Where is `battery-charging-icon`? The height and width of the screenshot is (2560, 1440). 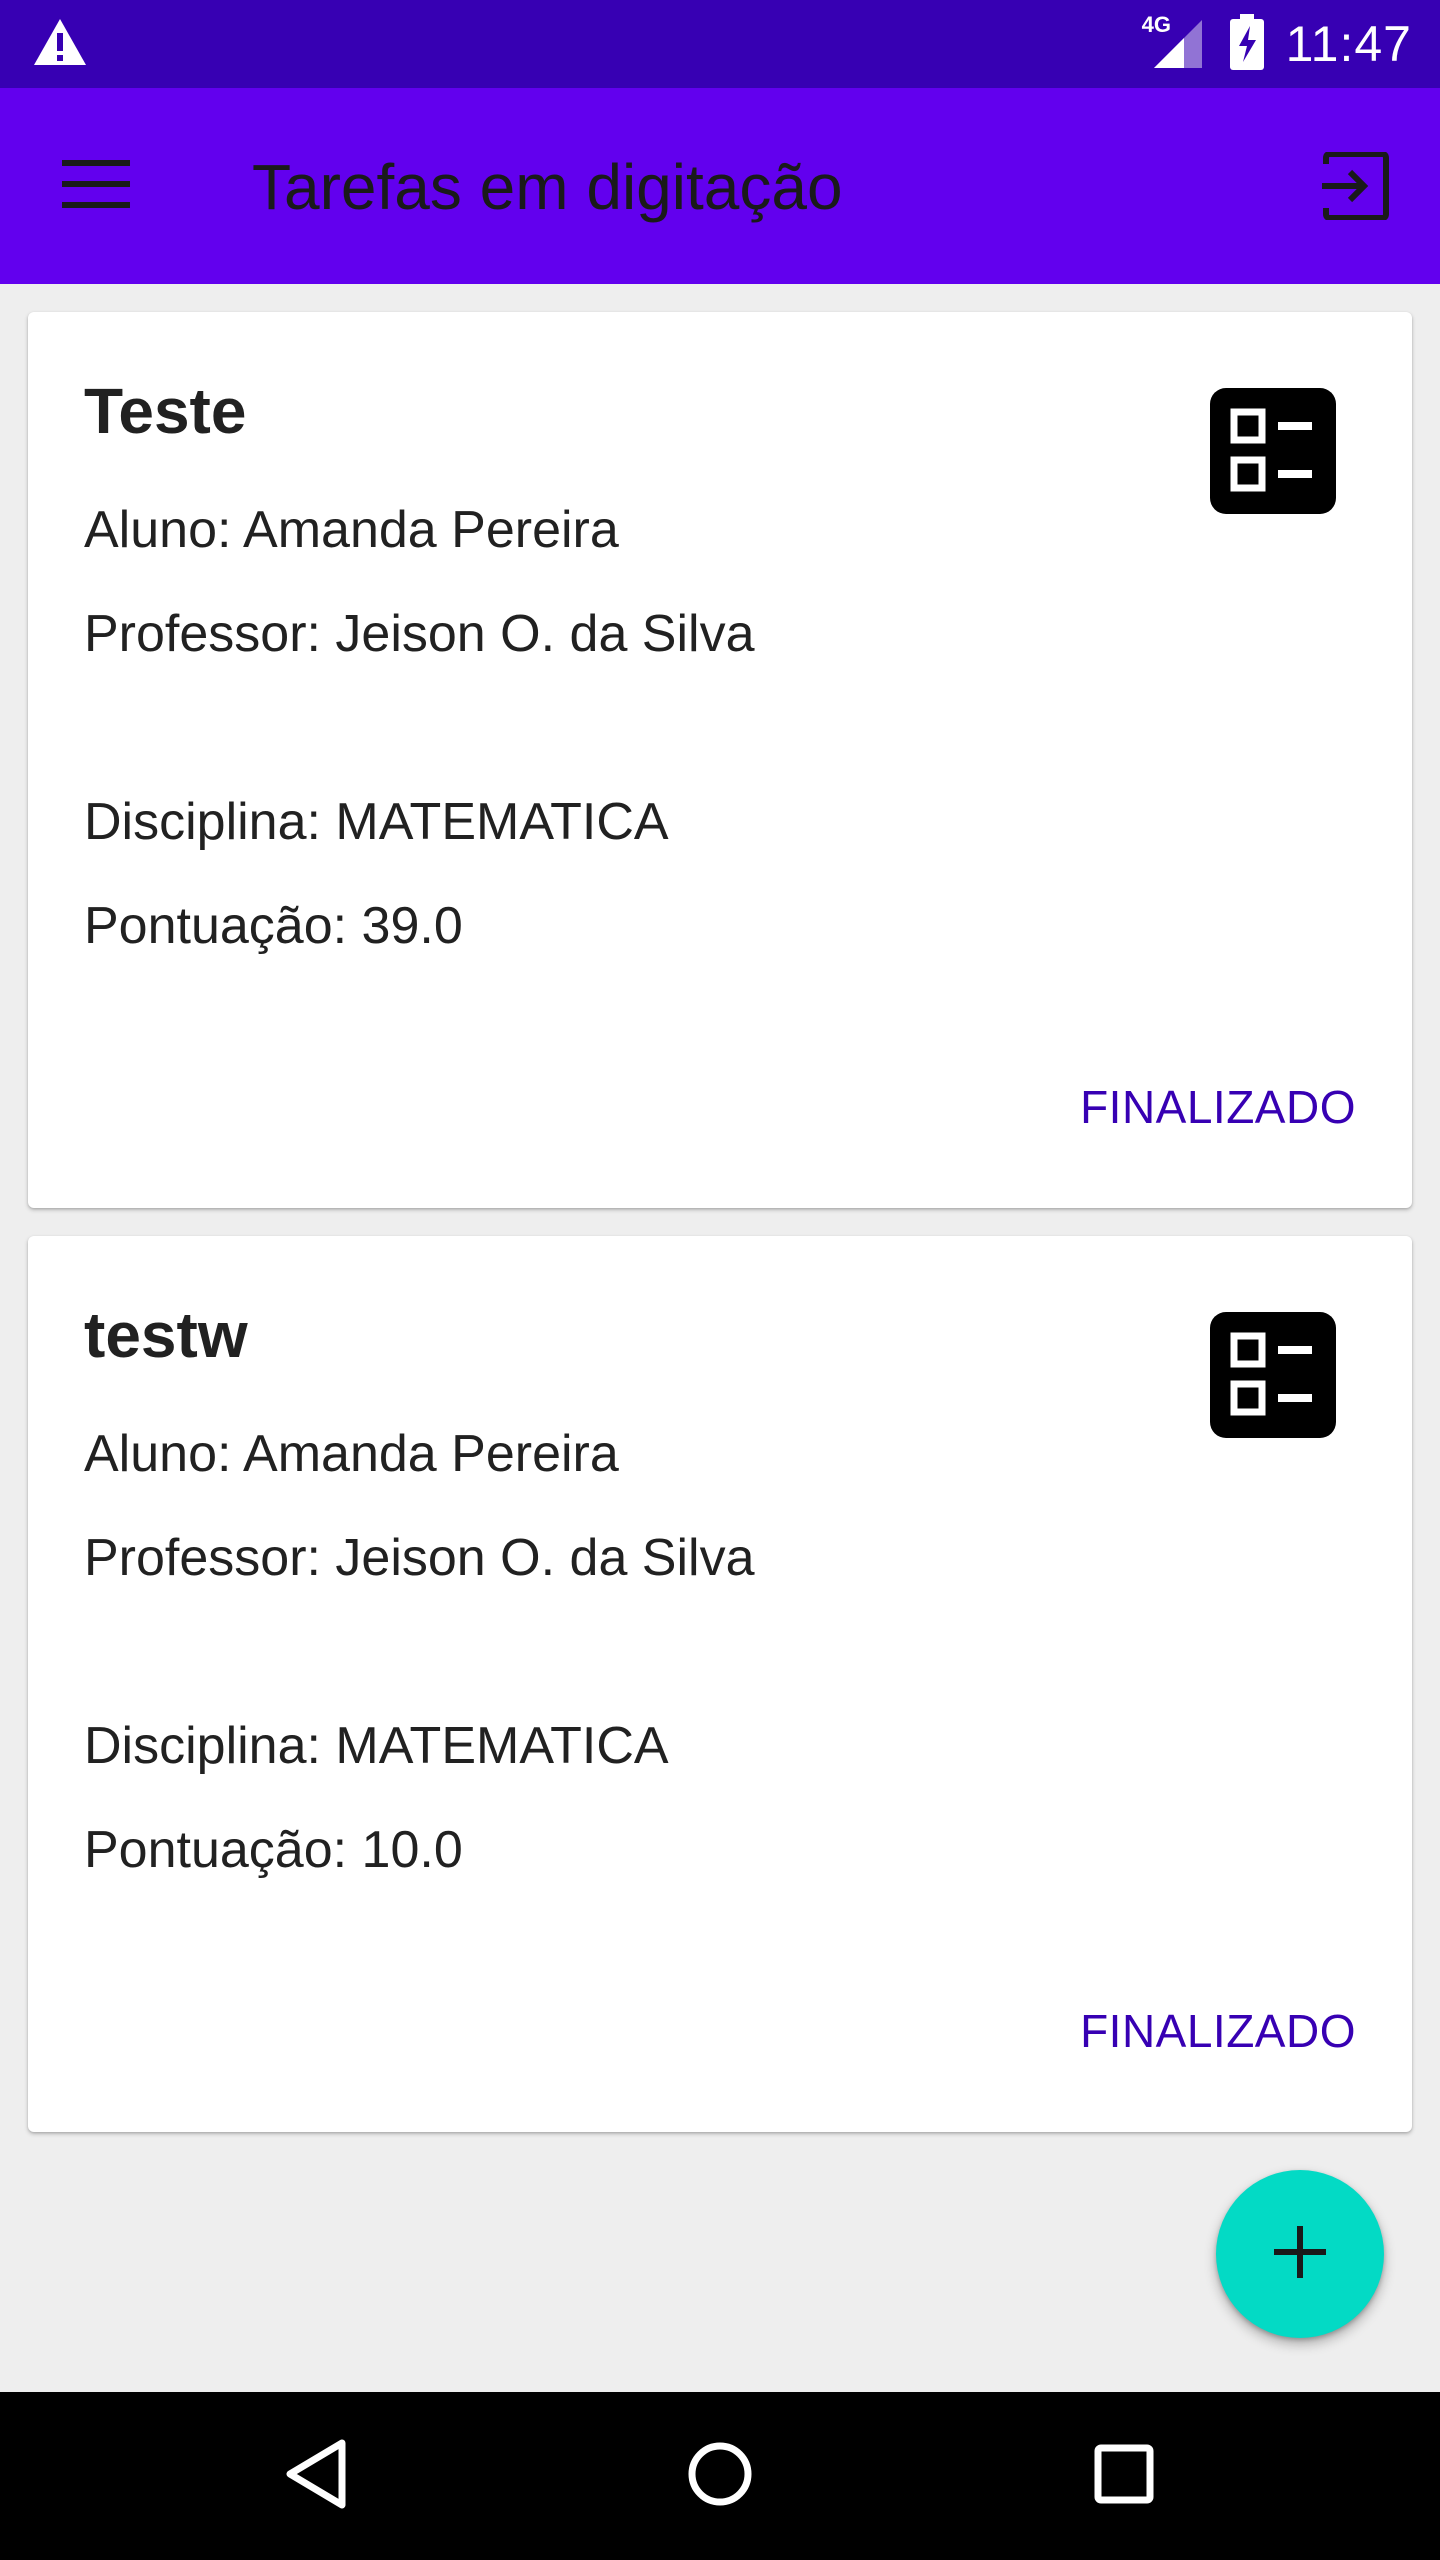 battery-charging-icon is located at coordinates (1246, 44).